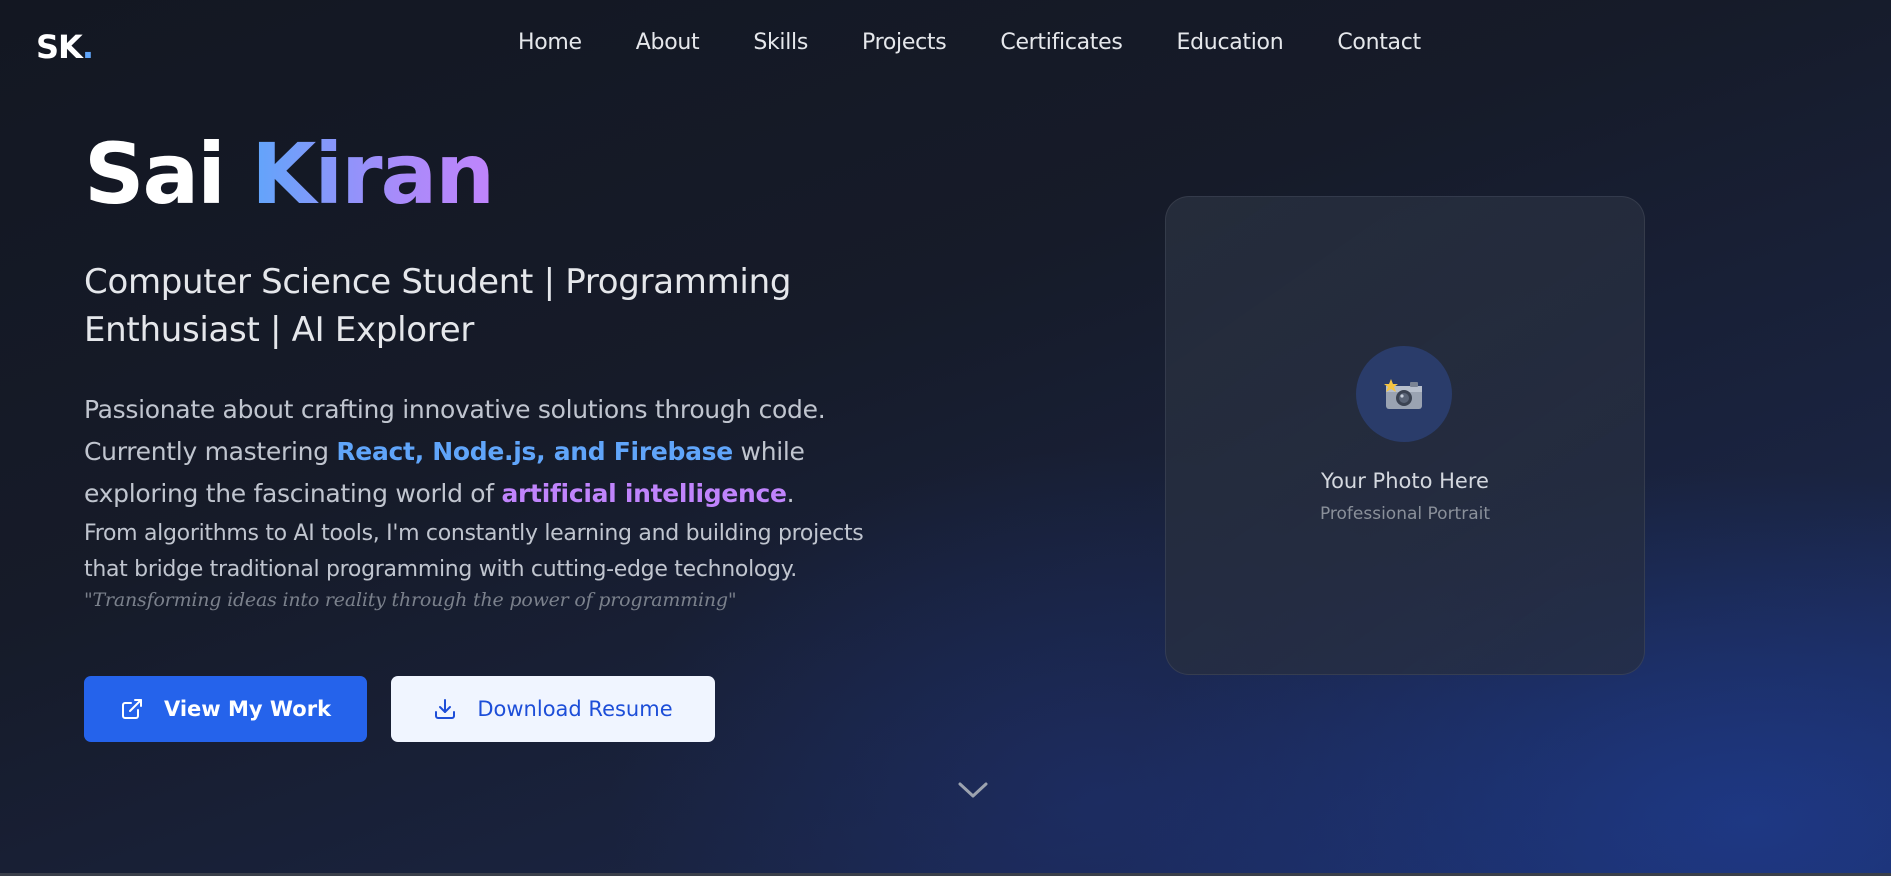 The image size is (1891, 876). Describe the element at coordinates (534, 451) in the screenshot. I see `desc-highlight-tech: React, Node.js, and Firebase` at that location.